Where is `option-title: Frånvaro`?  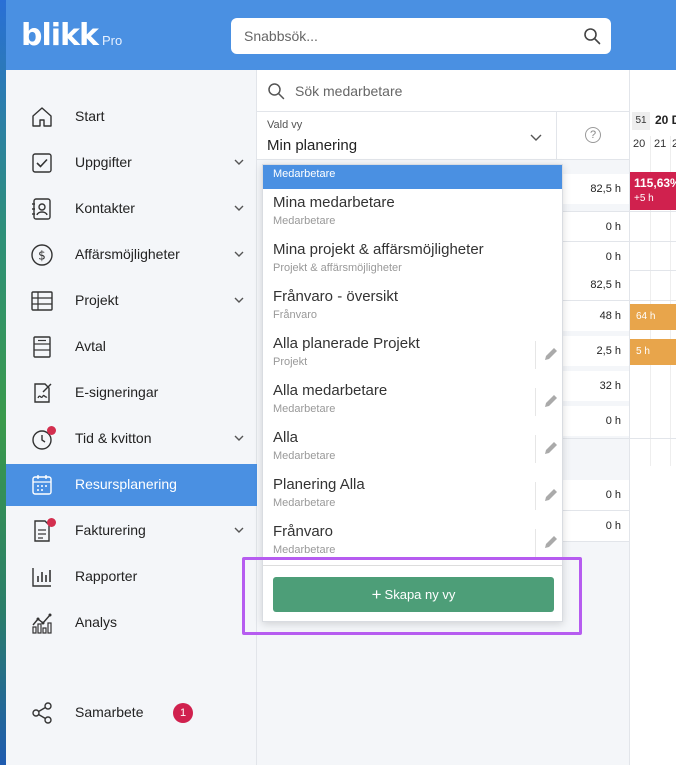
option-title: Frånvaro is located at coordinates (303, 531).